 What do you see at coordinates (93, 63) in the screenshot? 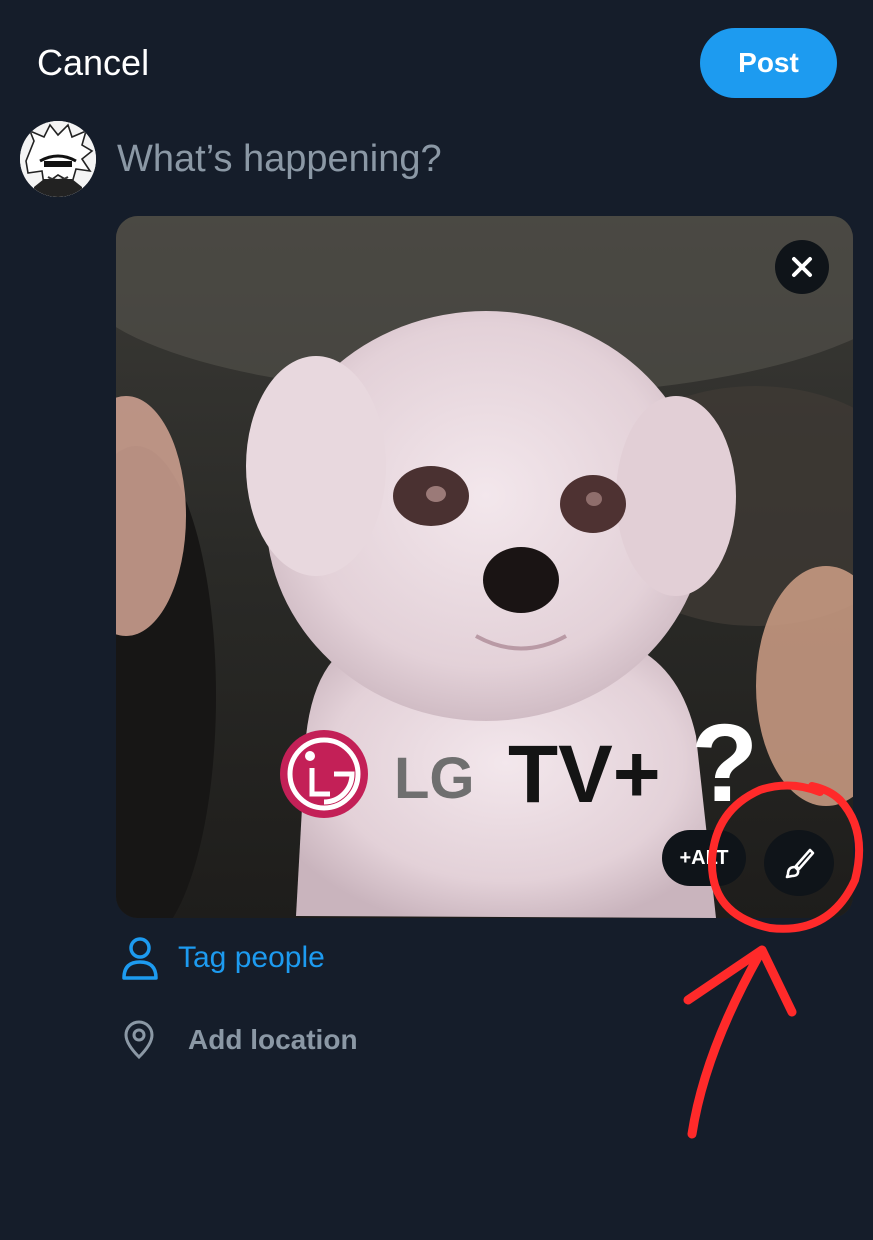
I see `cancel-button: Cancel` at bounding box center [93, 63].